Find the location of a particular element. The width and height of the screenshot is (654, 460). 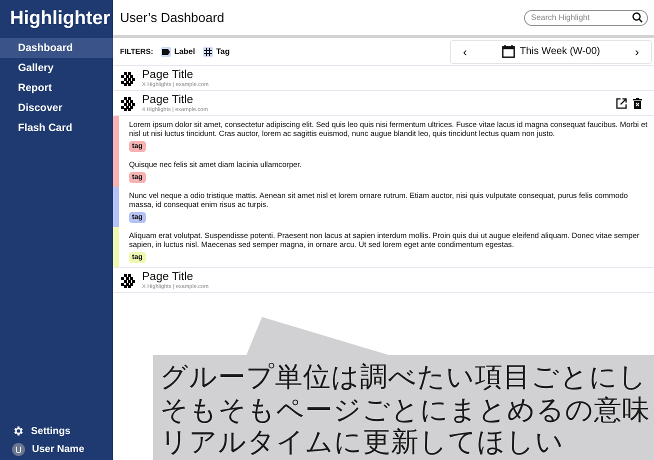

comment-text: リアルタイムに更新してほしい is located at coordinates (362, 442).